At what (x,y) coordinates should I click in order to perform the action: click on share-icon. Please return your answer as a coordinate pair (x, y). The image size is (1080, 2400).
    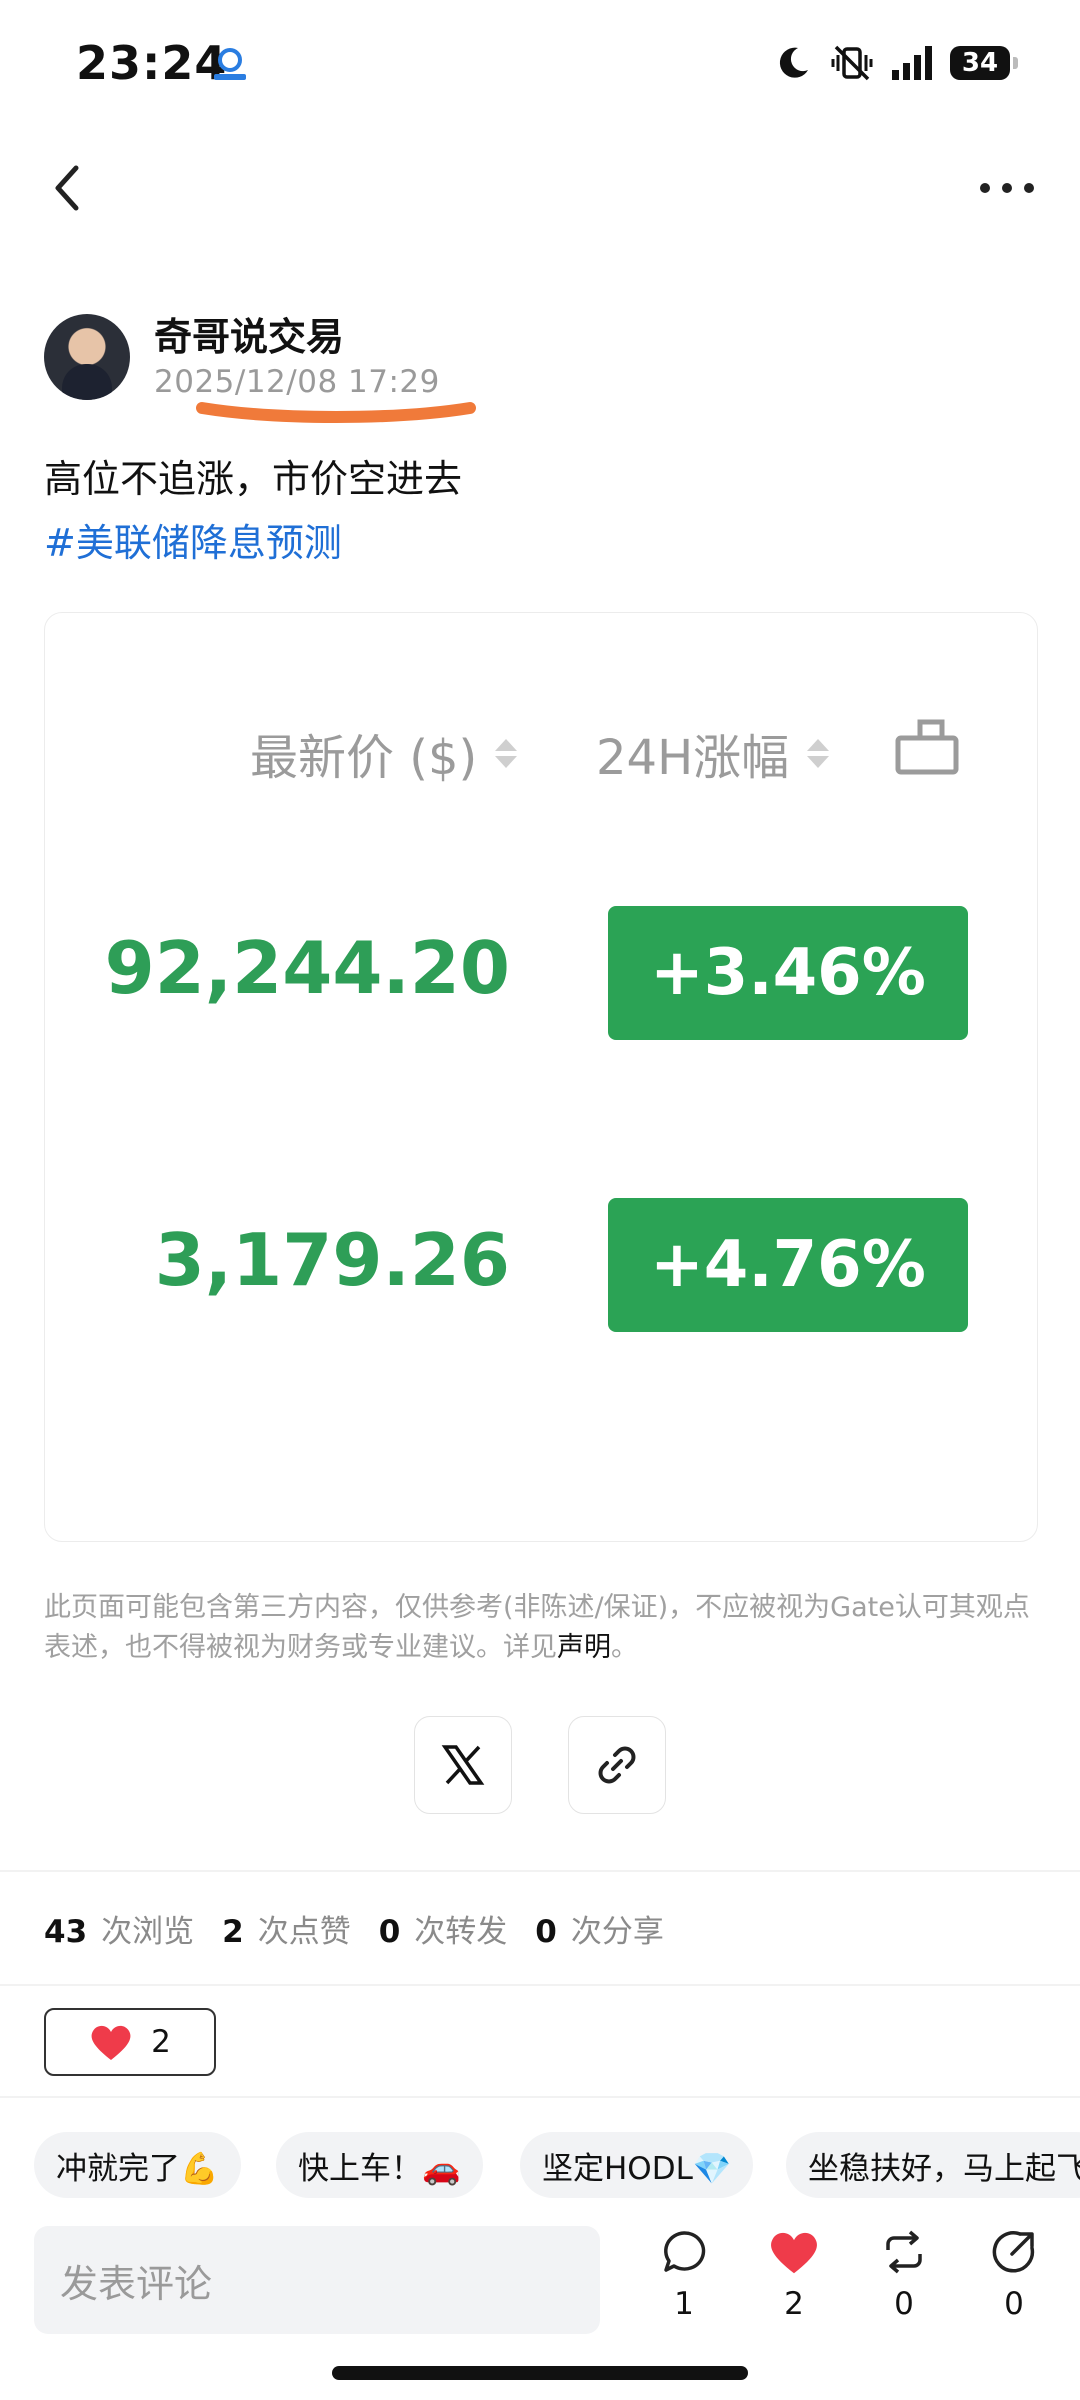
    Looking at the image, I should click on (1013, 2252).